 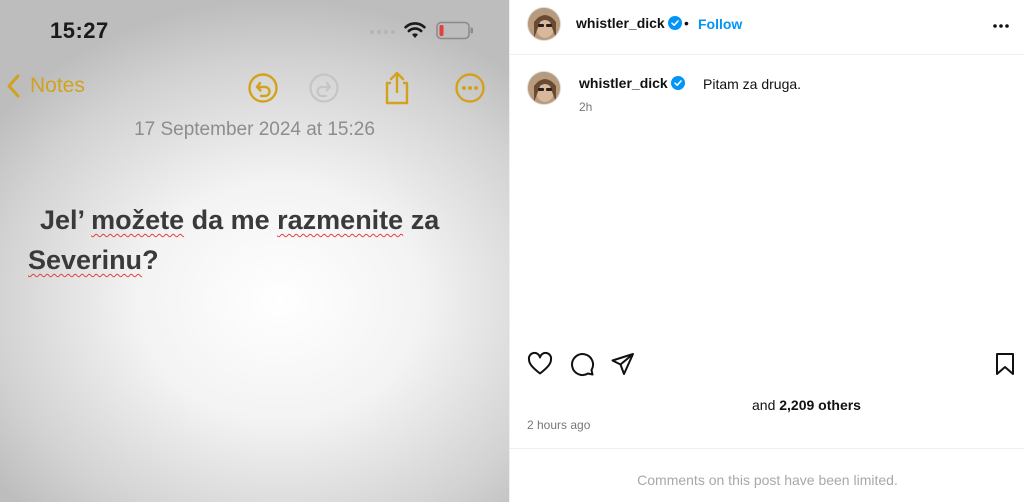 What do you see at coordinates (254, 129) in the screenshot?
I see `note-date: 17 September 2024 at 15:26` at bounding box center [254, 129].